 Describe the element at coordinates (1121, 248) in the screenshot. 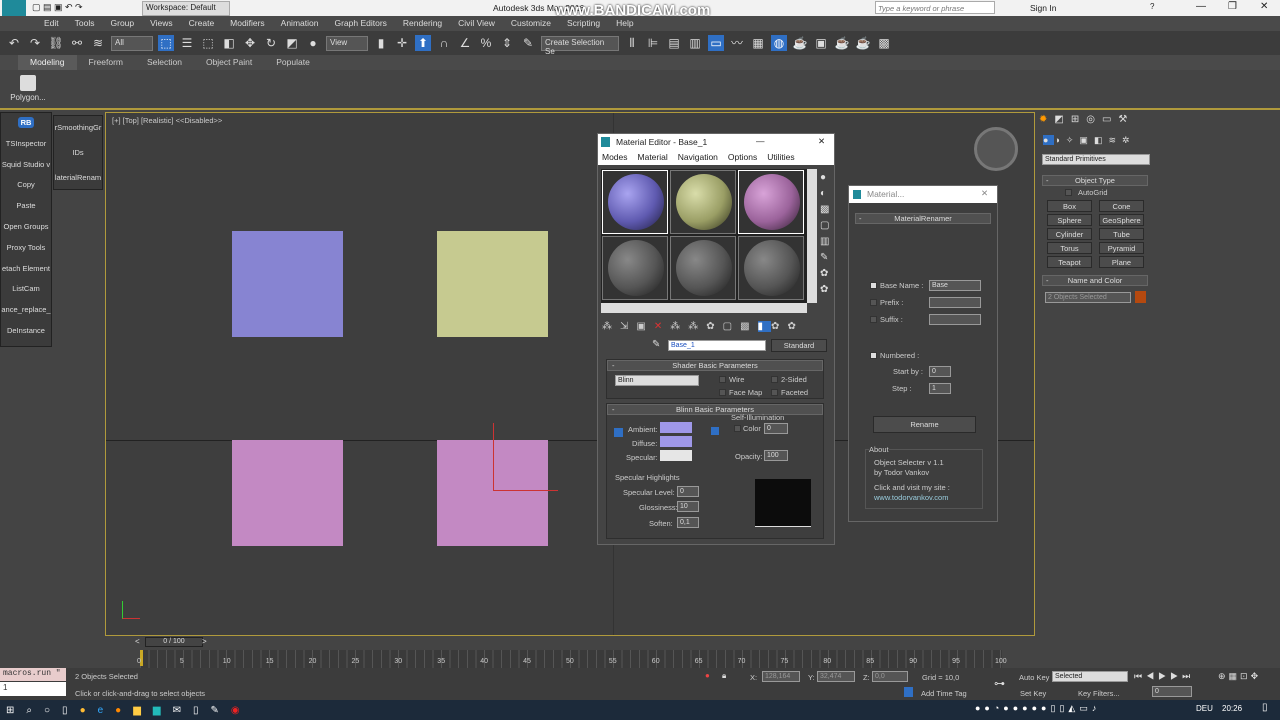

I see `pyramid-button: Pyramid` at that location.